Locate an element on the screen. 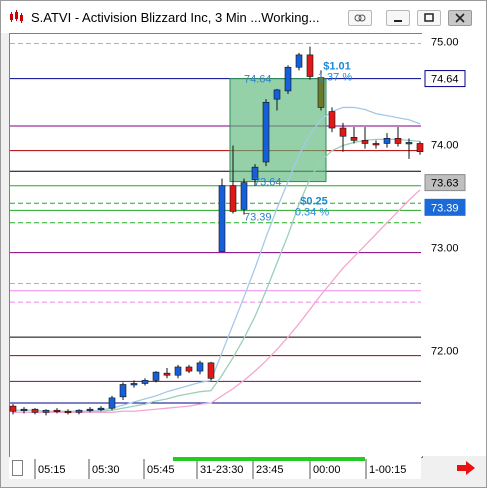 The image size is (487, 488). box-label-exit: 74.64 is located at coordinates (258, 80).